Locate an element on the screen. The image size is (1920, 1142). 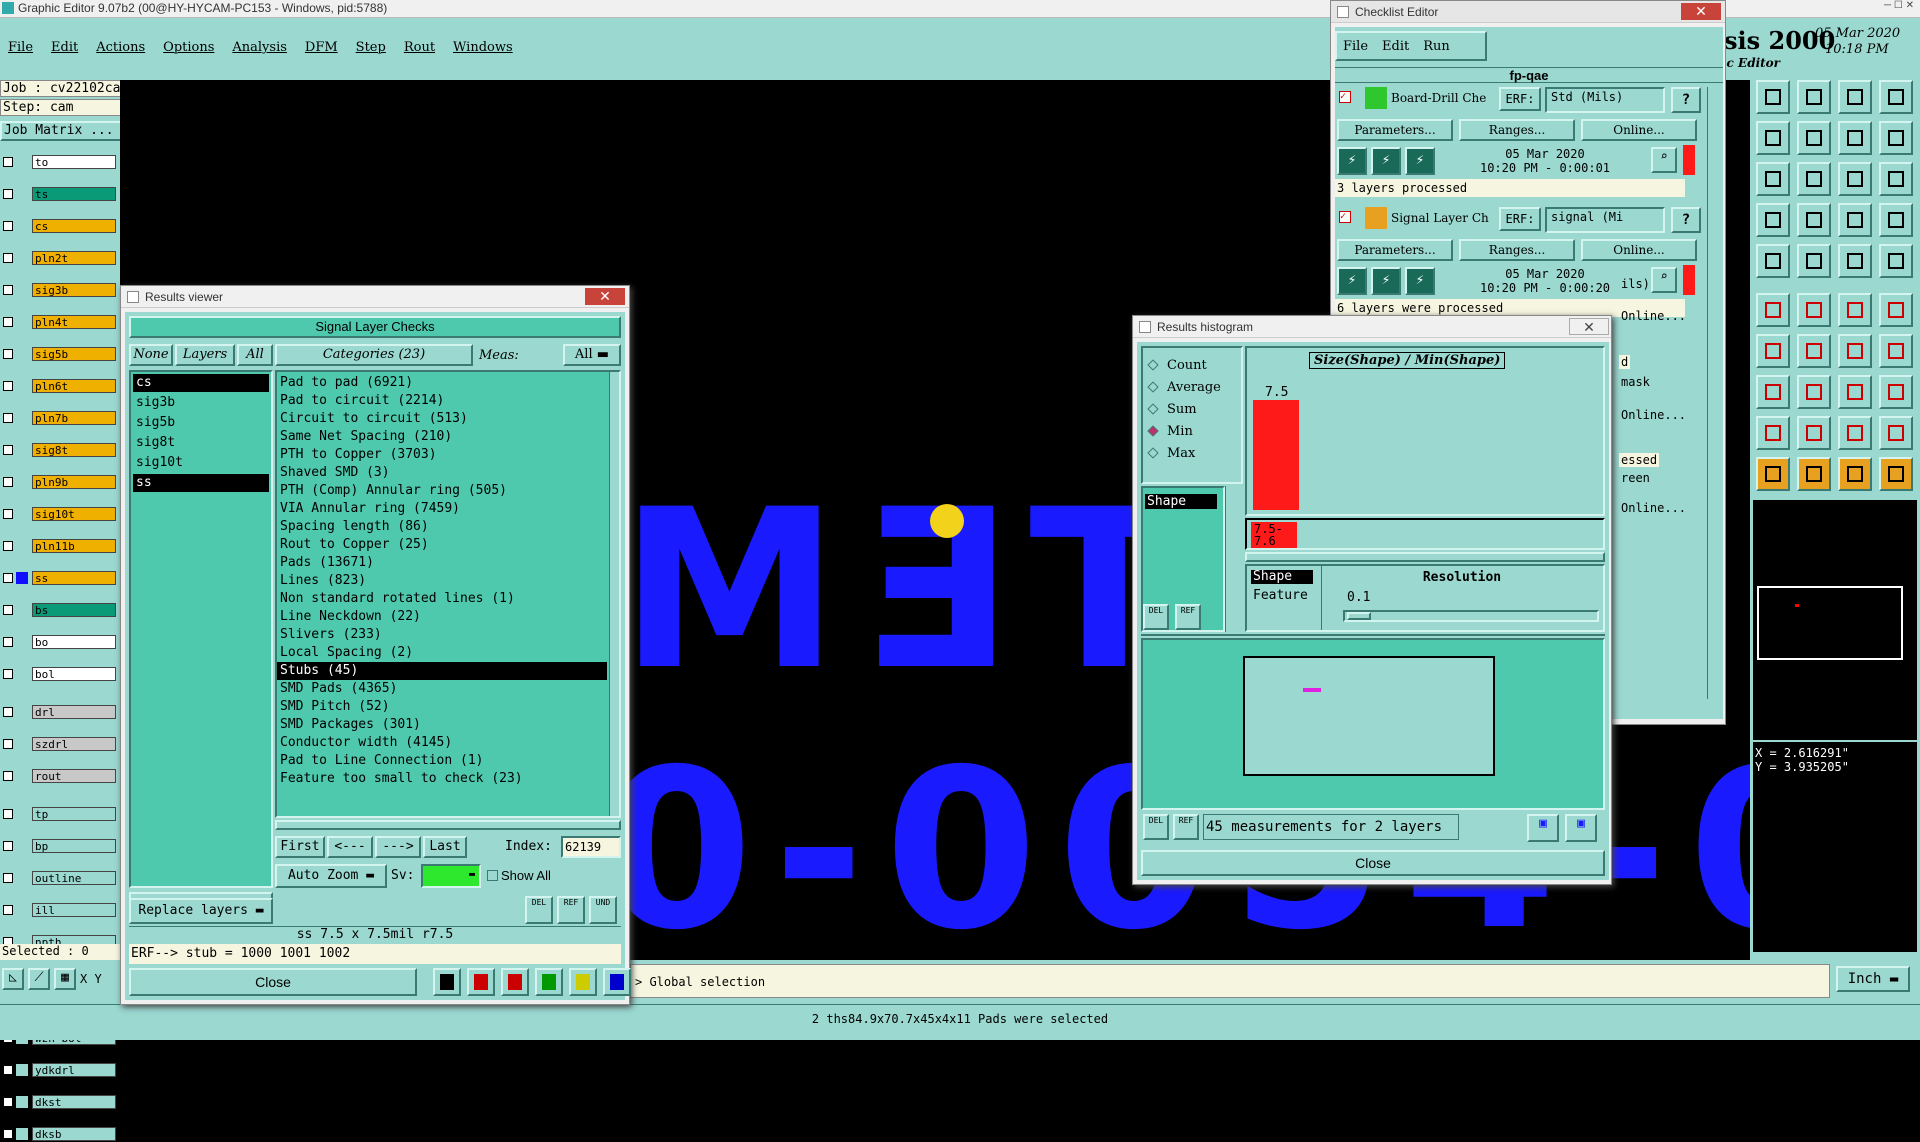
layer-row: outline is located at coordinates (60, 878).